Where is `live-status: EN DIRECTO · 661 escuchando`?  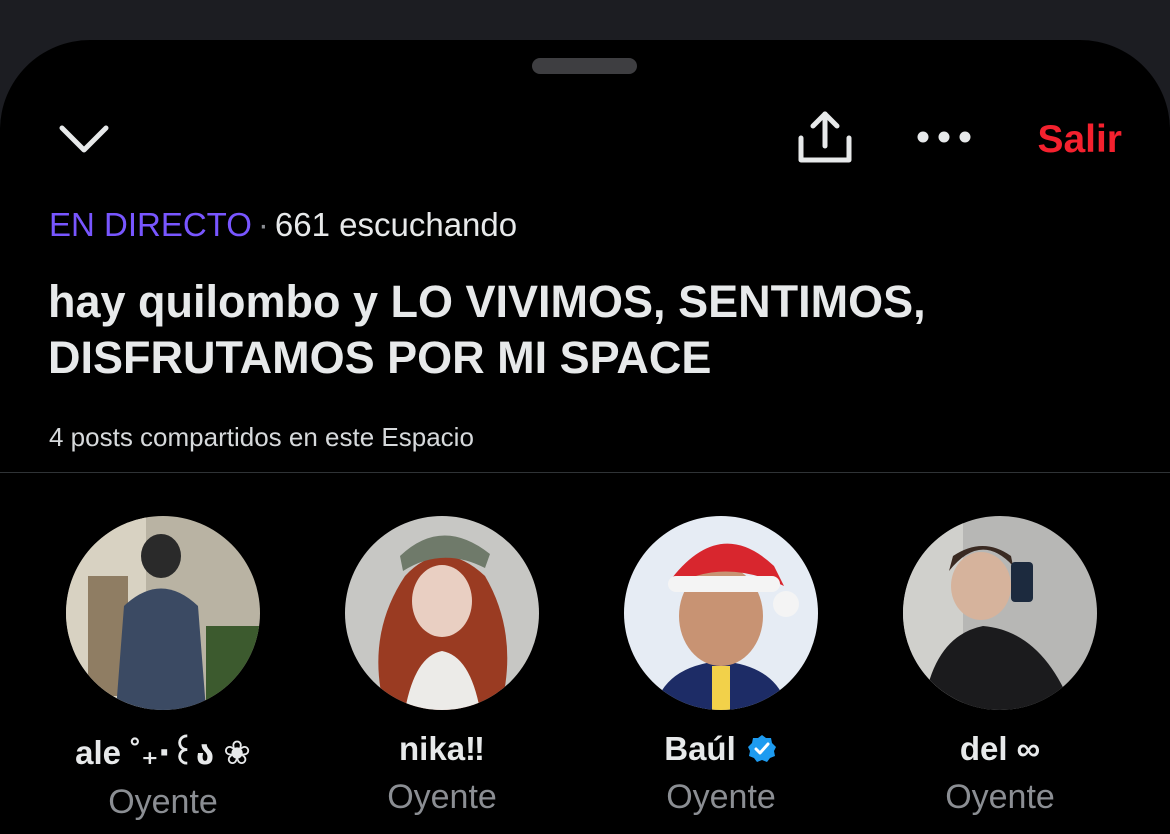 live-status: EN DIRECTO · 661 escuchando is located at coordinates (283, 225).